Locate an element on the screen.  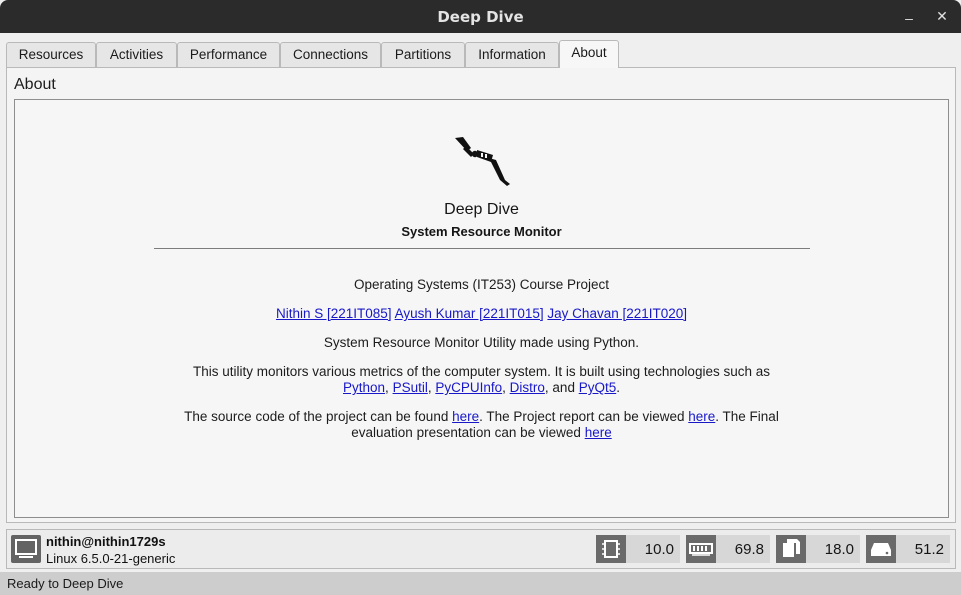
disk-stat: 51.2 is located at coordinates (908, 549).